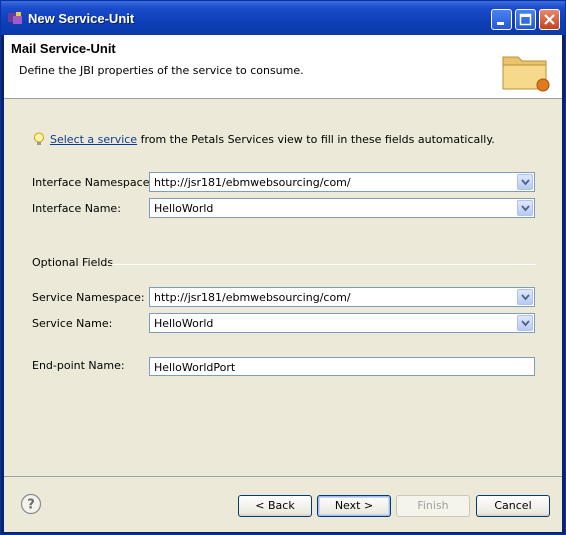 The image size is (566, 535). What do you see at coordinates (433, 506) in the screenshot?
I see `finish-button: Finish` at bounding box center [433, 506].